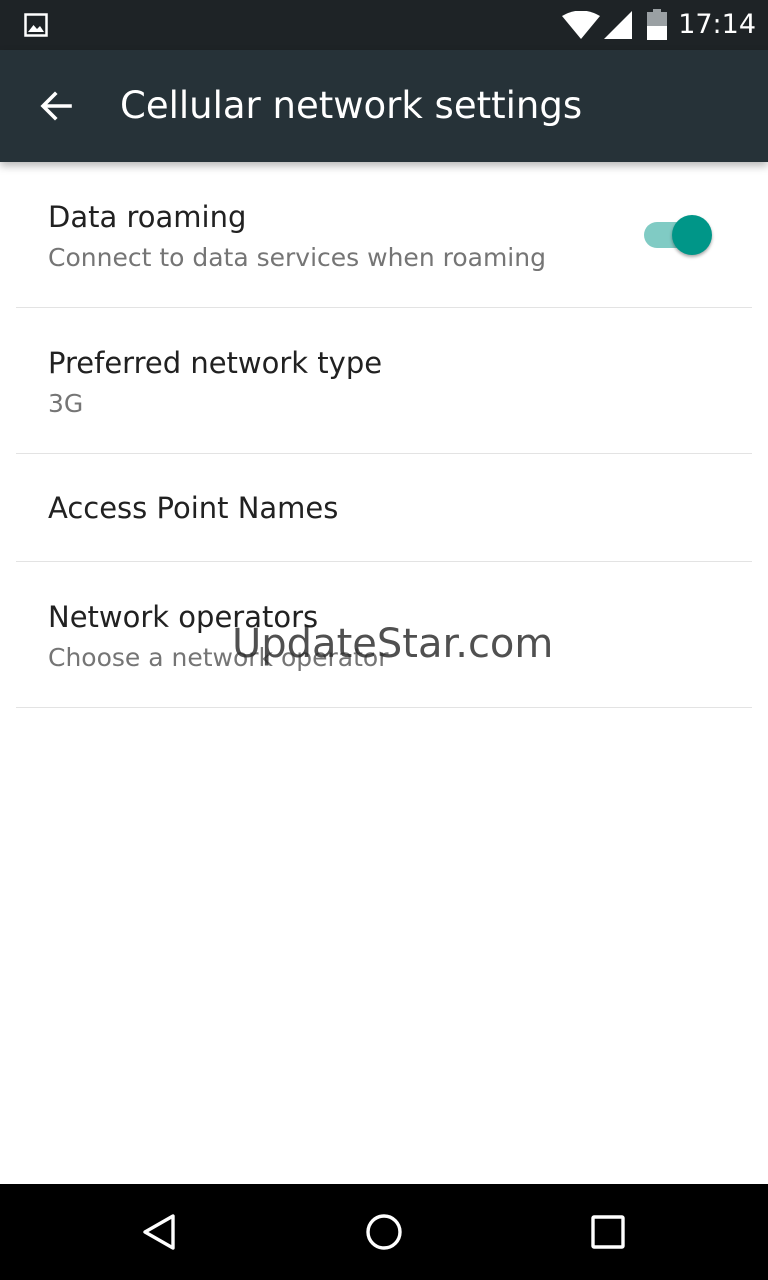  I want to click on battery-icon, so click(657, 24).